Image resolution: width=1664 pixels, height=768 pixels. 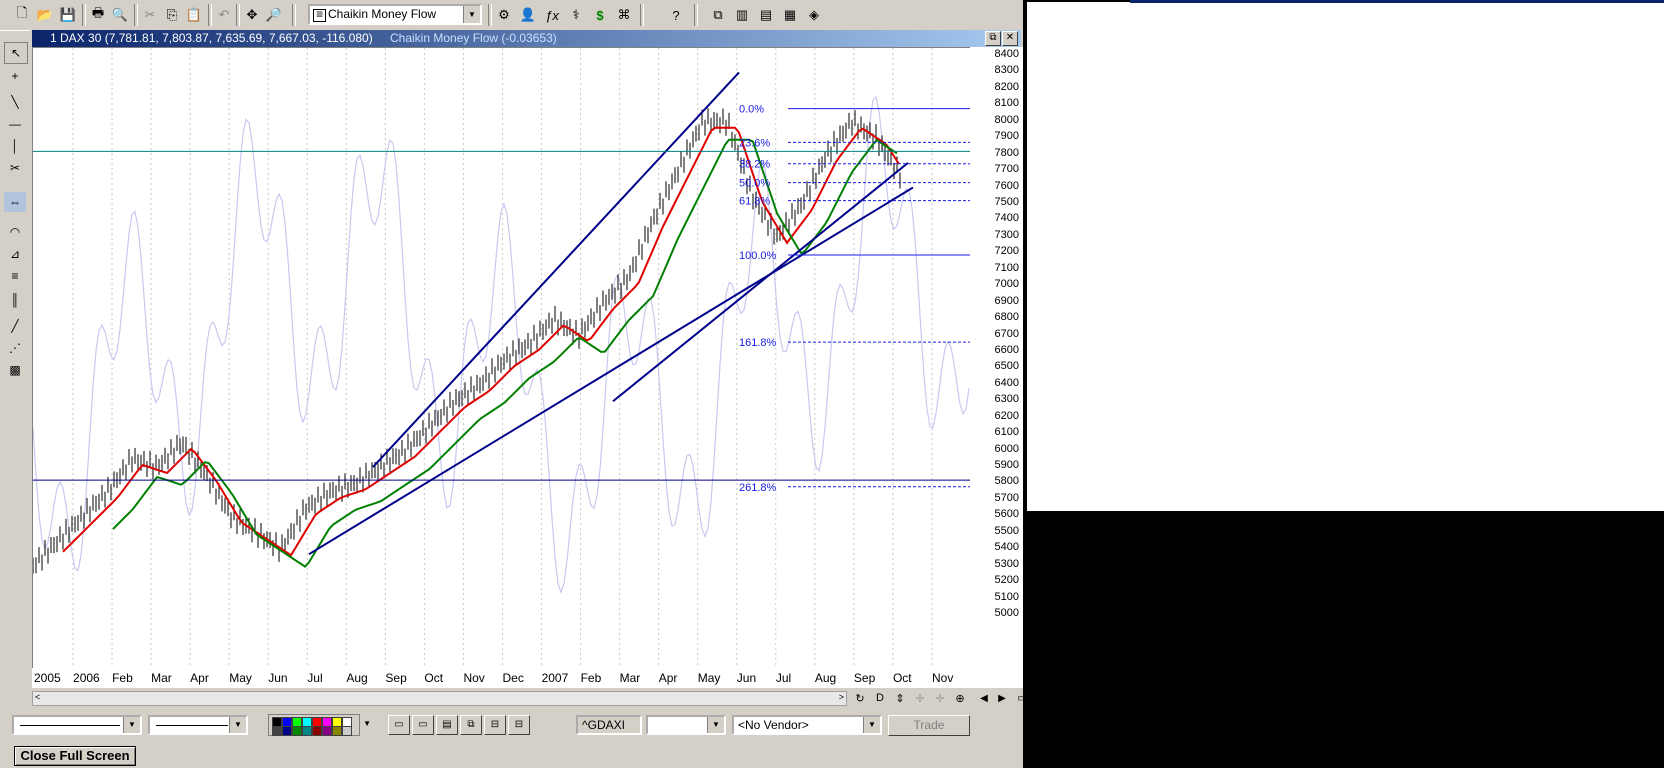 I want to click on trade-button: Trade, so click(x=929, y=725).